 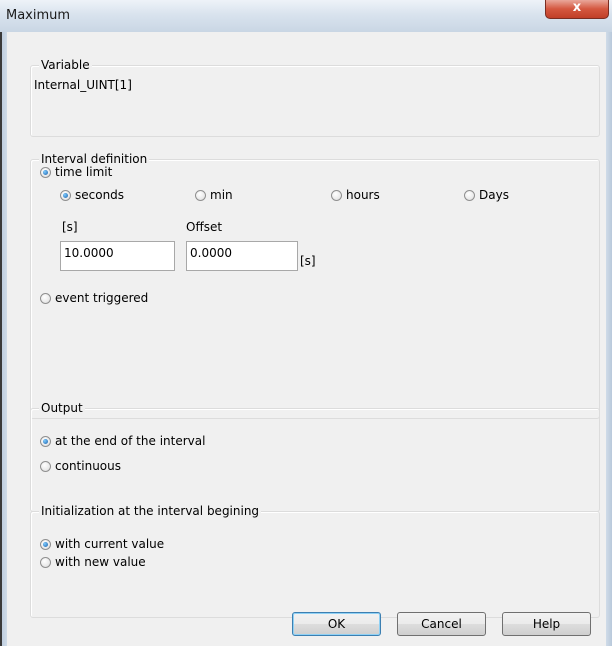 What do you see at coordinates (315, 97) in the screenshot?
I see `variable-group: Variable Internal_UINT[1]` at bounding box center [315, 97].